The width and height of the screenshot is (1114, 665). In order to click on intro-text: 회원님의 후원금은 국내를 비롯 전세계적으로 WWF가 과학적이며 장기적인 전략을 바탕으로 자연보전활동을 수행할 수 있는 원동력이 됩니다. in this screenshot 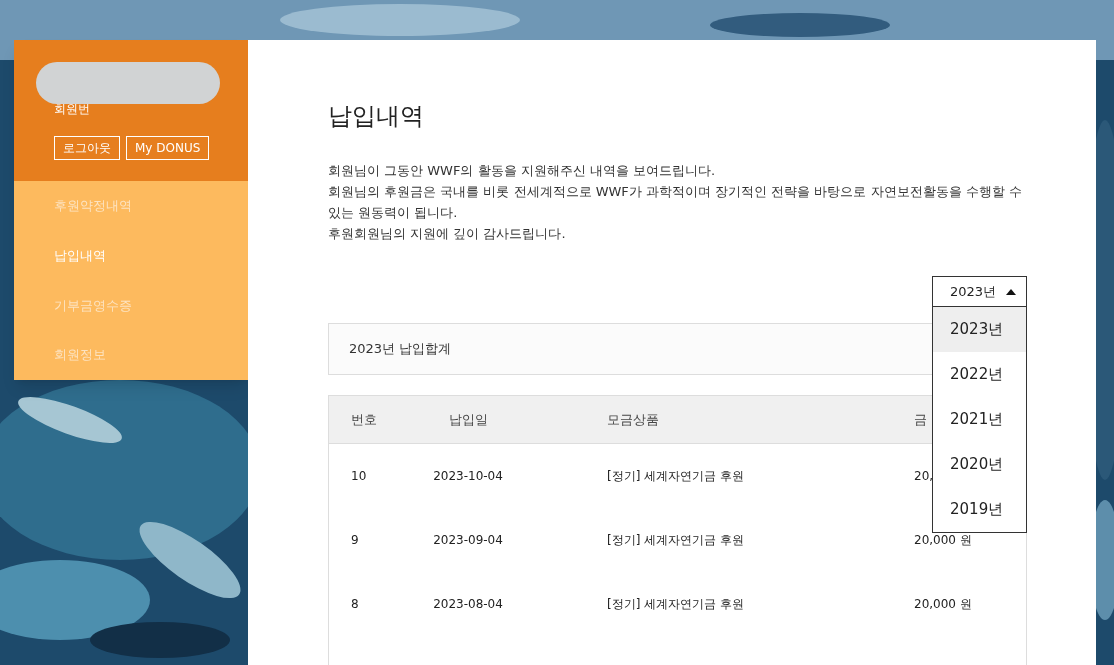, I will do `click(675, 202)`.